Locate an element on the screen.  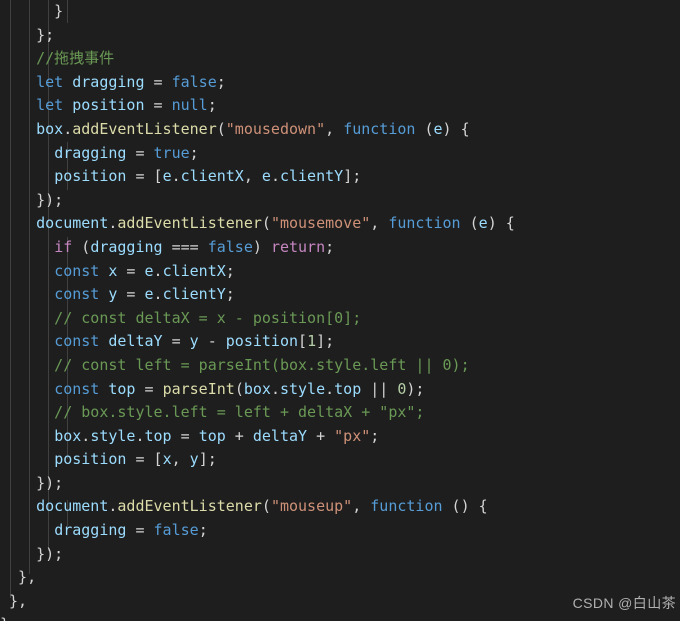
code-token: , is located at coordinates (379, 223).